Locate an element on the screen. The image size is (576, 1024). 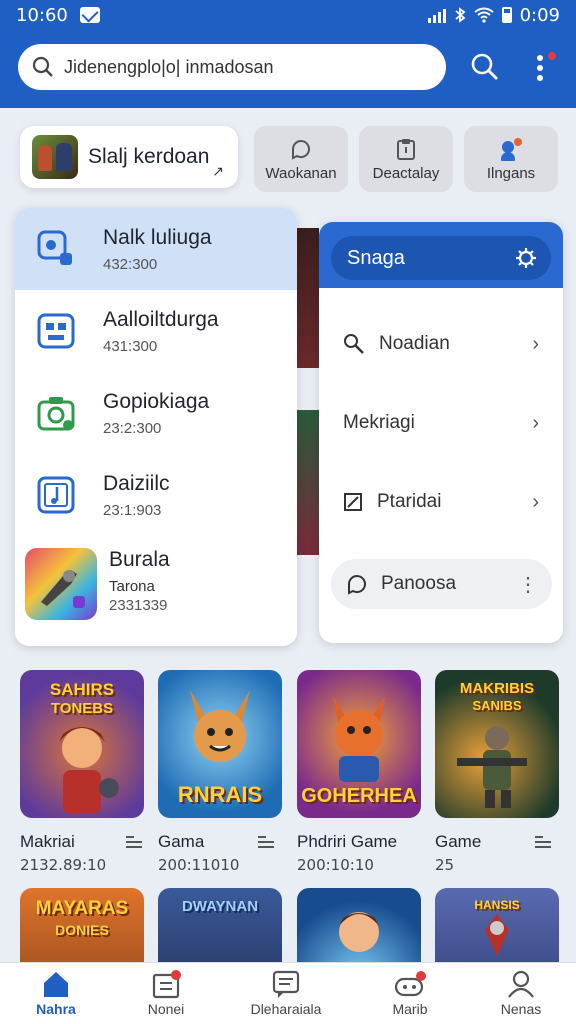
nav-label: Dleharaiala is located at coordinates (286, 1009).